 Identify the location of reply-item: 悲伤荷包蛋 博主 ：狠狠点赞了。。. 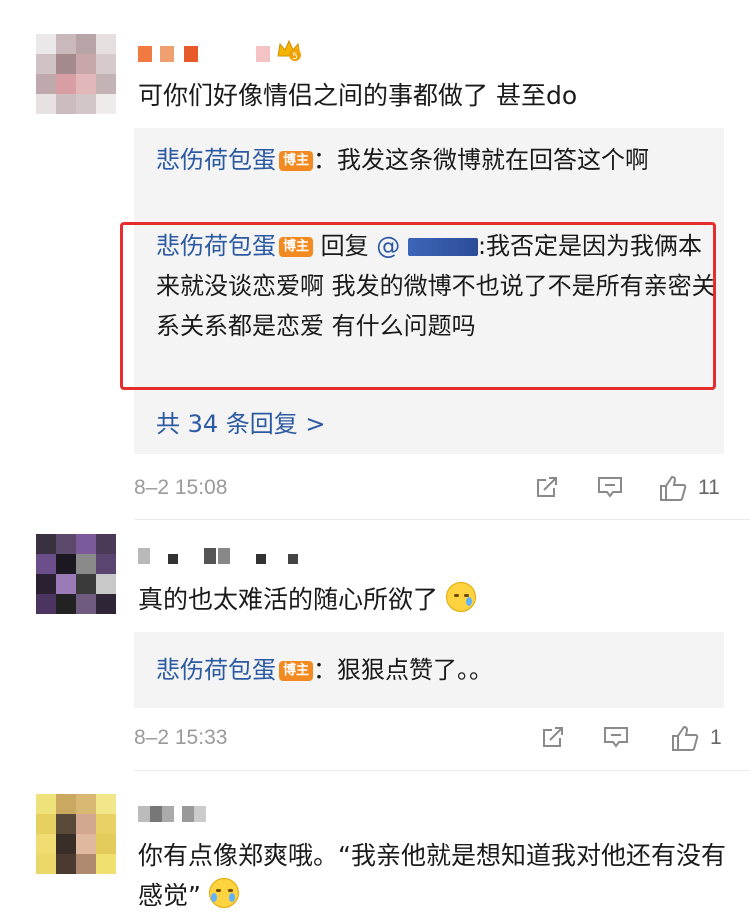
(436, 670).